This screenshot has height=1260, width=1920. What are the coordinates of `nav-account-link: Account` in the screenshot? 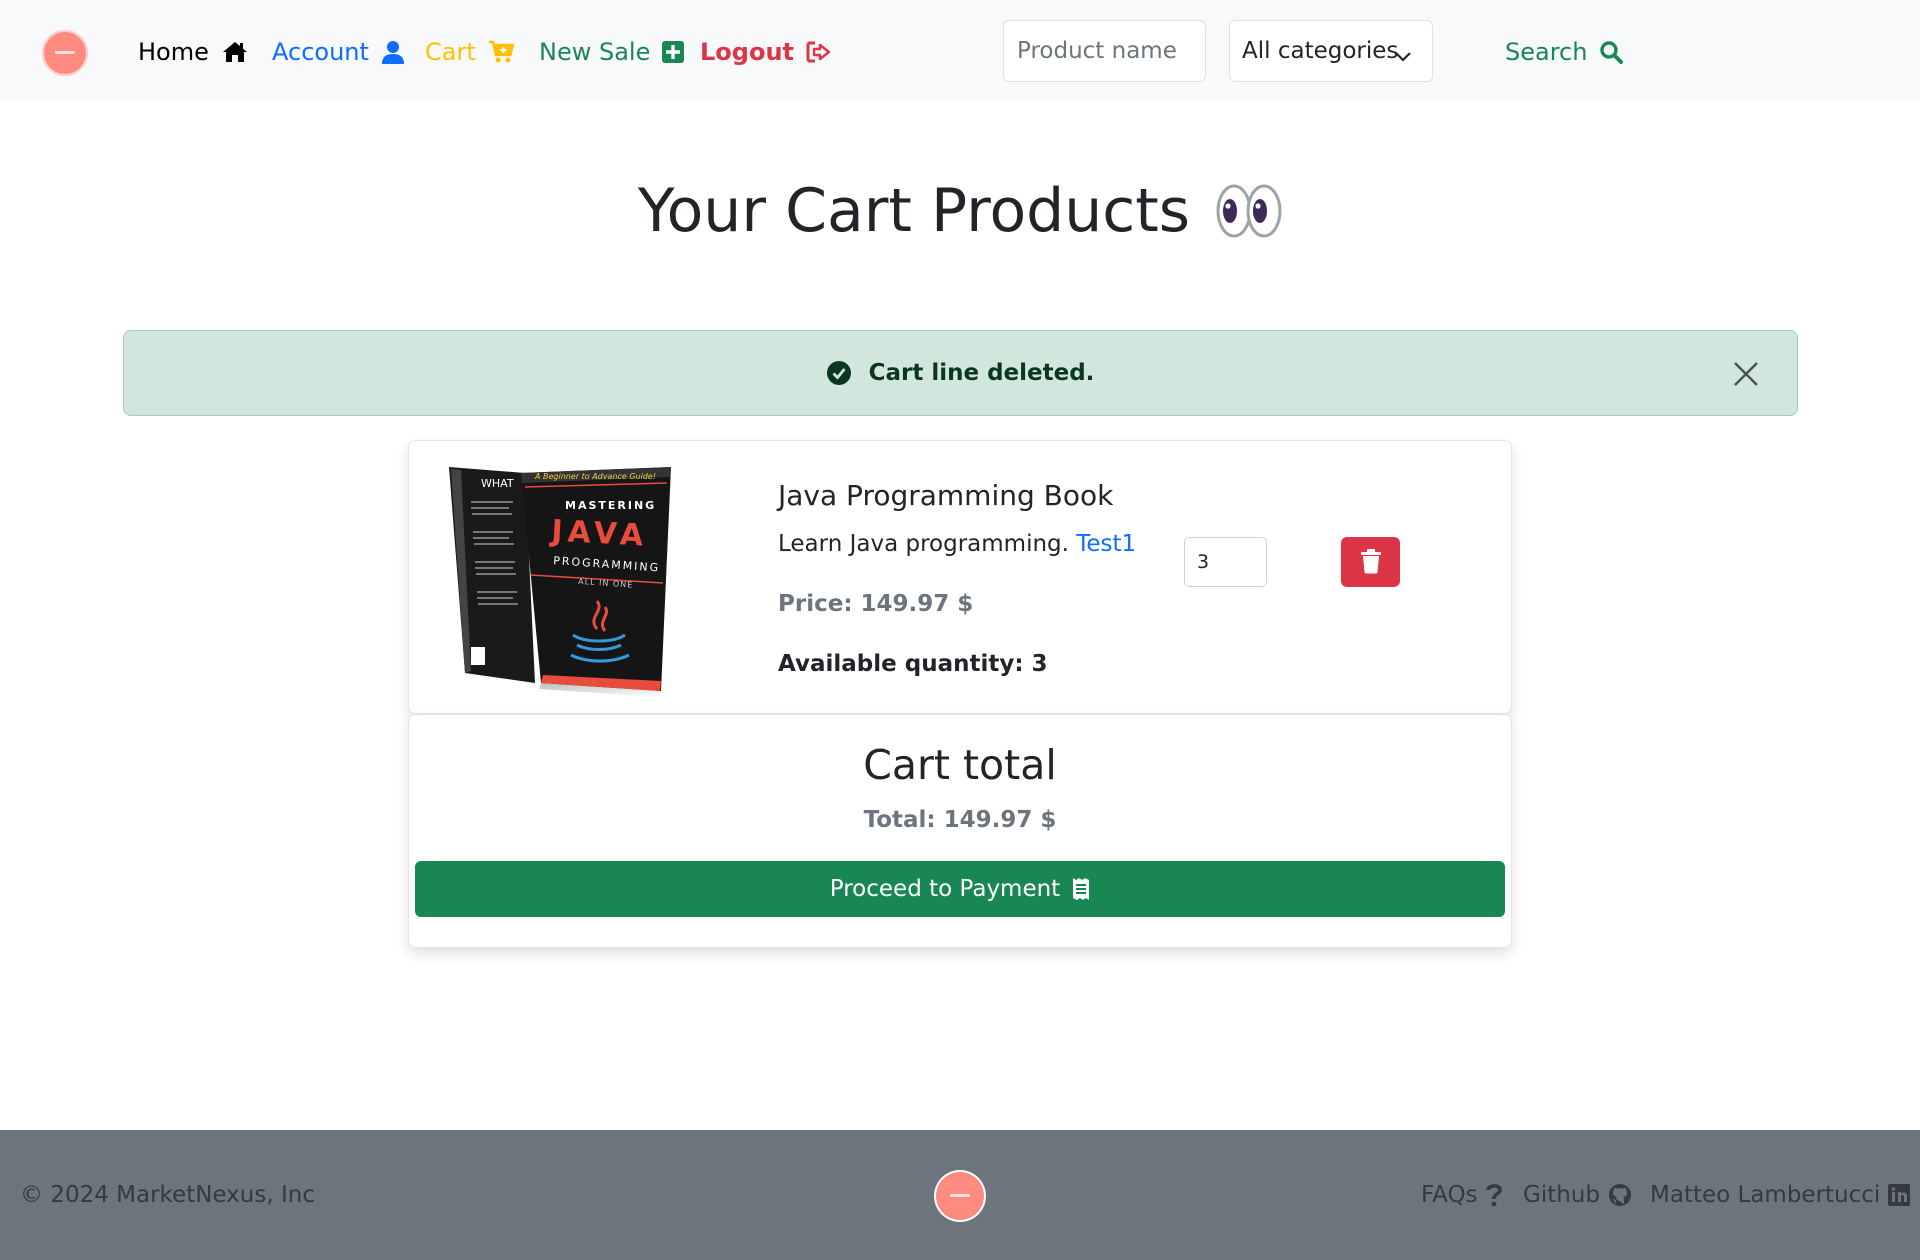 It's located at (338, 52).